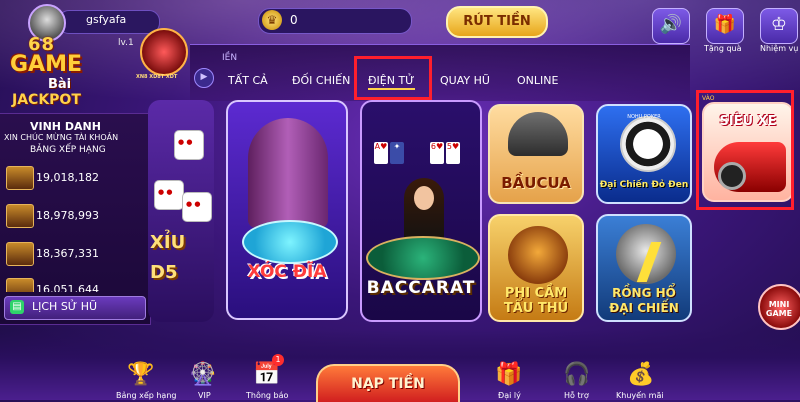  What do you see at coordinates (509, 375) in the screenshot?
I see `agent-gift-icon: 🎁` at bounding box center [509, 375].